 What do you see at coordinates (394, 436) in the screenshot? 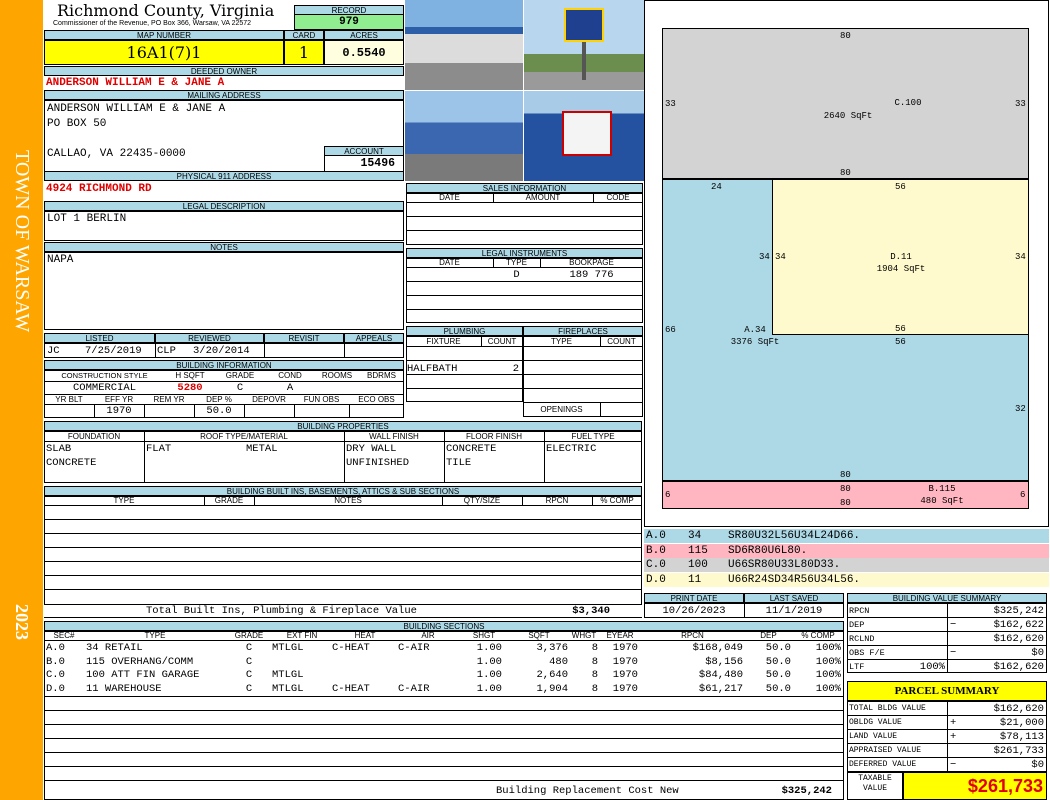
I see `h-wall: WALL FINISH` at bounding box center [394, 436].